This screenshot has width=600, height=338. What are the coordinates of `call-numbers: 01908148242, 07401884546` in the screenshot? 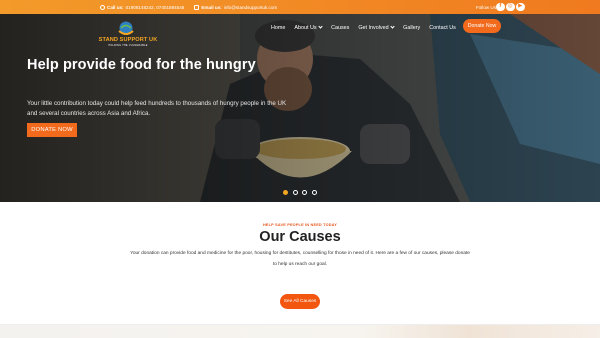 It's located at (155, 7).